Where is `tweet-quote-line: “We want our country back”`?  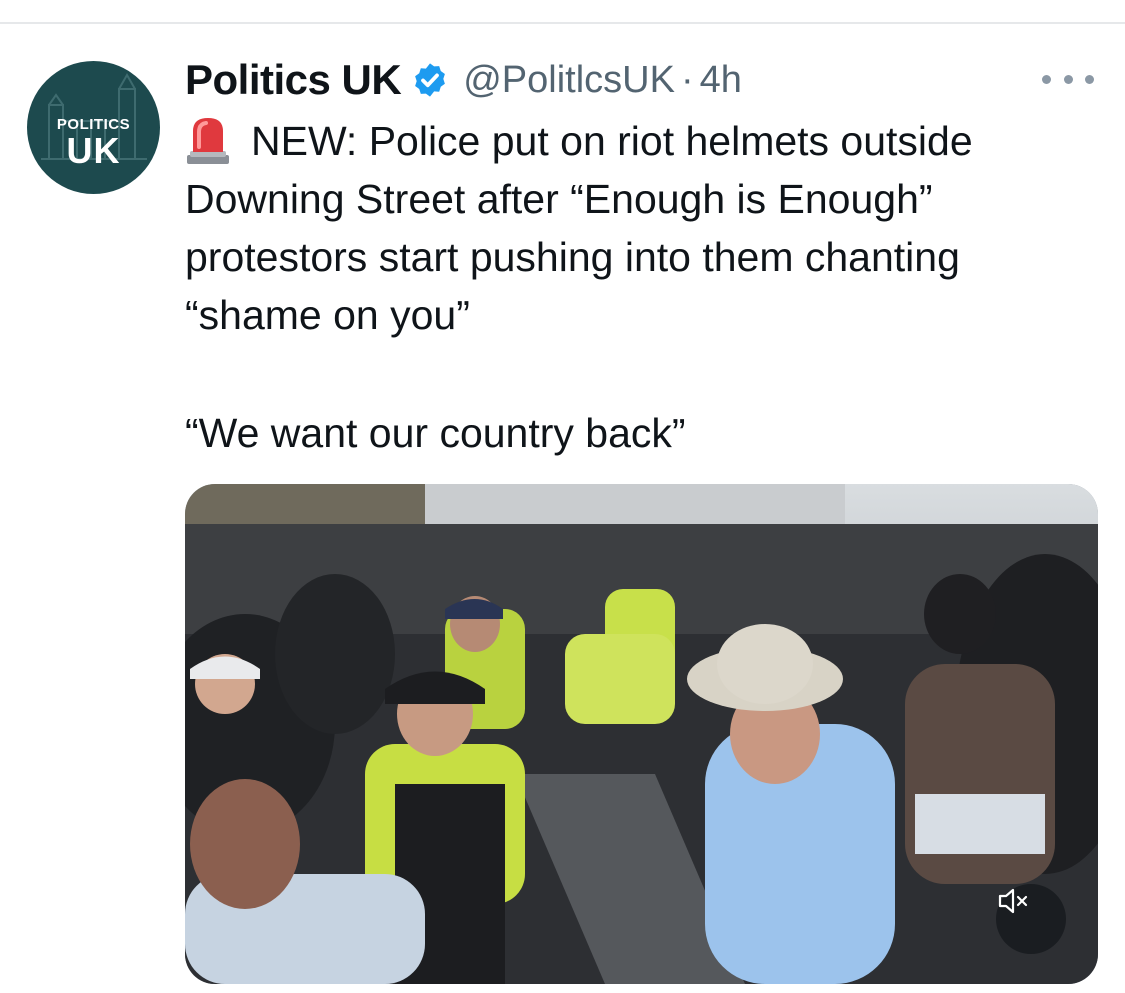 tweet-quote-line: “We want our country back” is located at coordinates (435, 433).